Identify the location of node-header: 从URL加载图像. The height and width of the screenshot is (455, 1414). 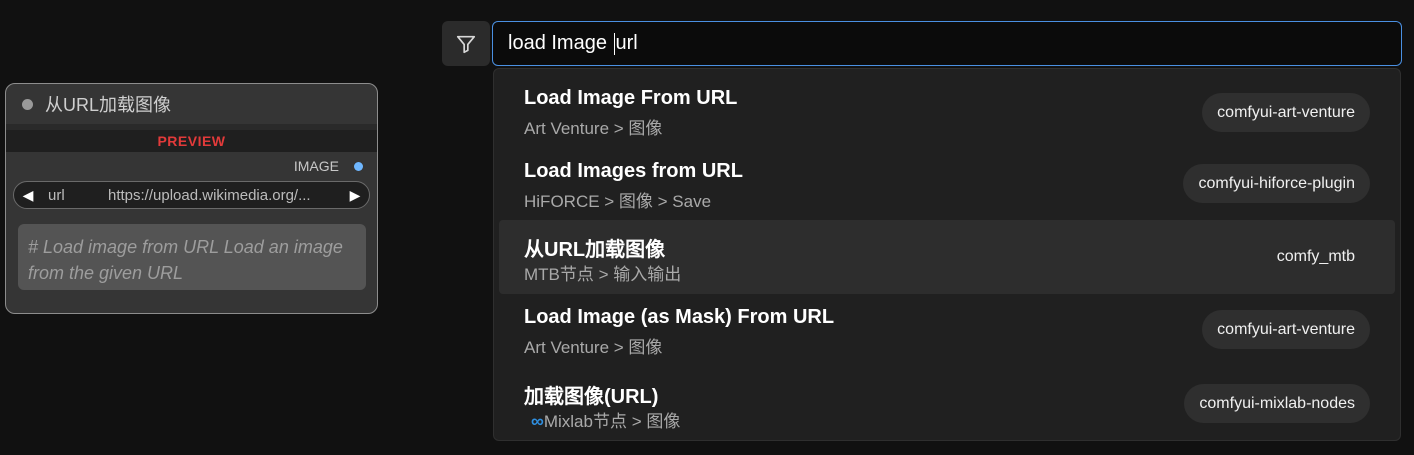
(191, 104).